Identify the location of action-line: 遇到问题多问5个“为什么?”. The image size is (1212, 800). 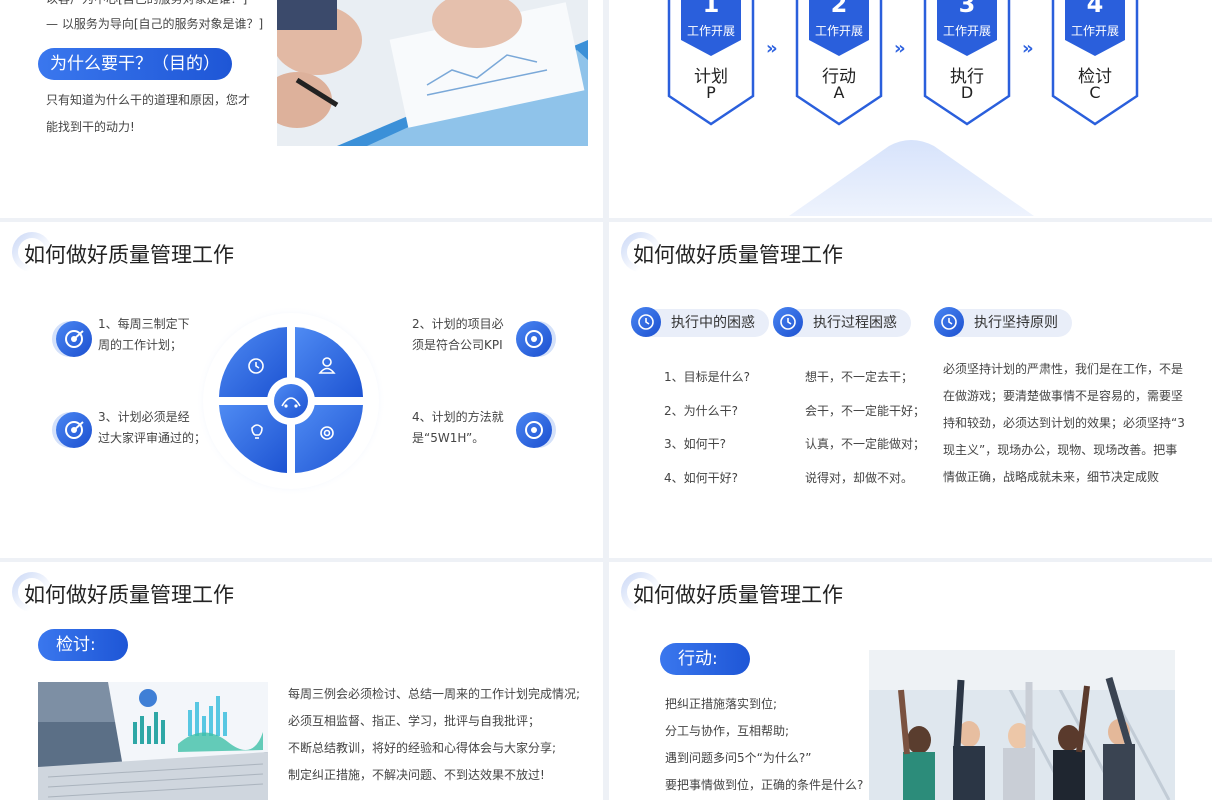
(738, 758).